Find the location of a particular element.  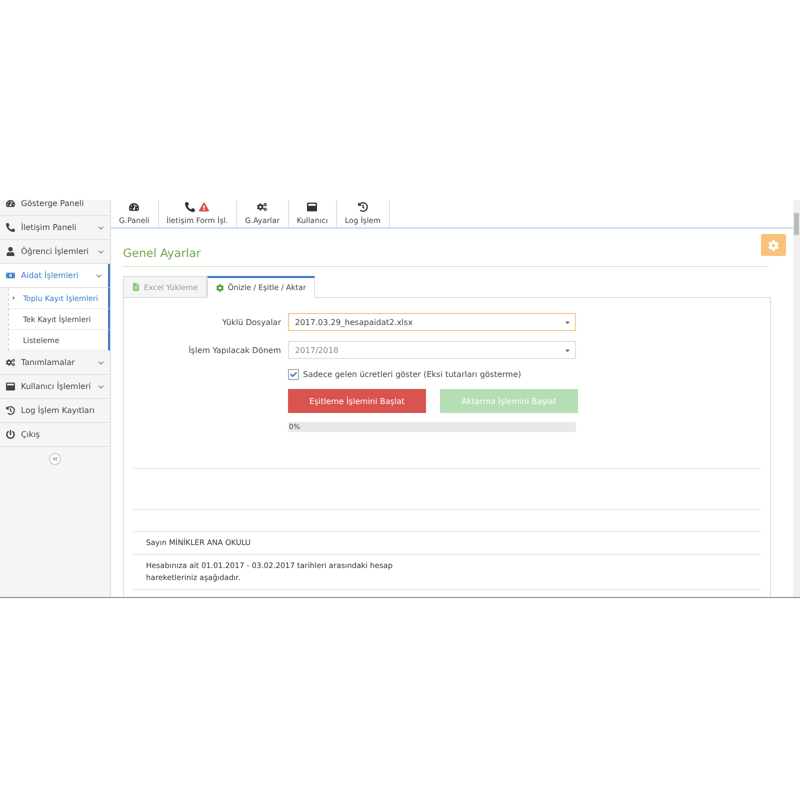

sidebar-item: İletişim Paneli is located at coordinates (55, 228).